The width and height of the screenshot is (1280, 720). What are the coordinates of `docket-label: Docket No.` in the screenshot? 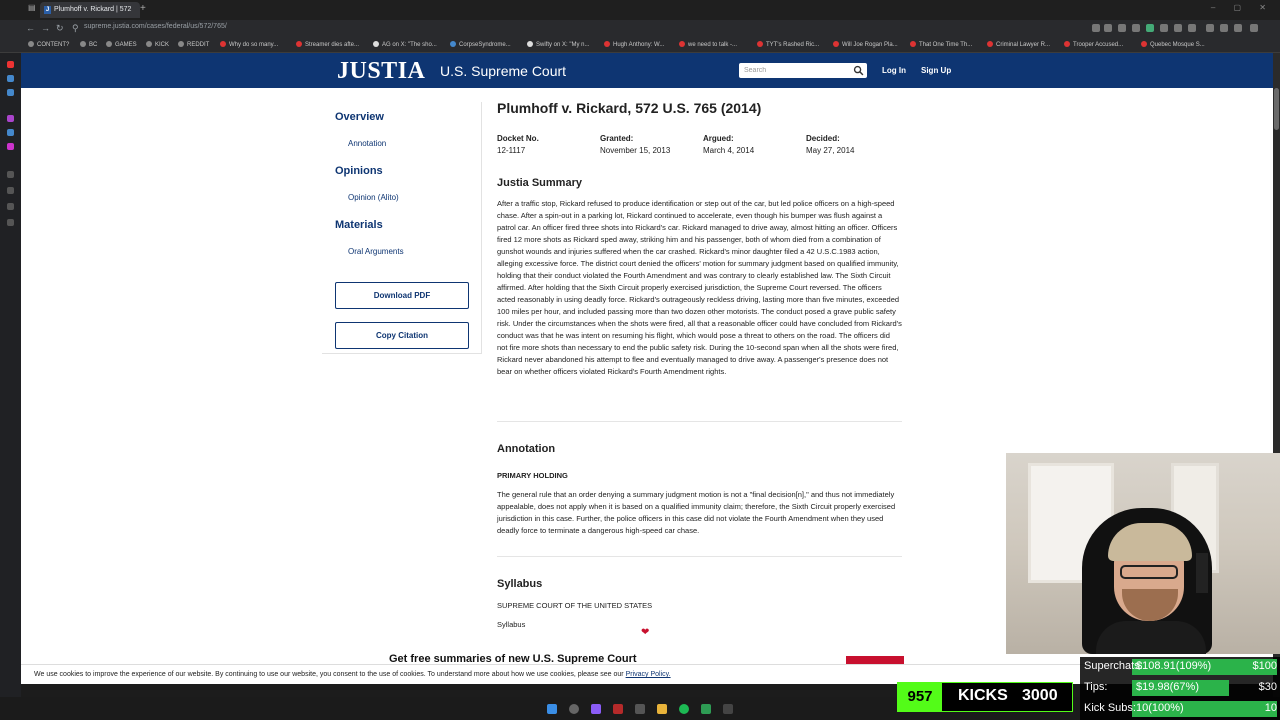 It's located at (518, 138).